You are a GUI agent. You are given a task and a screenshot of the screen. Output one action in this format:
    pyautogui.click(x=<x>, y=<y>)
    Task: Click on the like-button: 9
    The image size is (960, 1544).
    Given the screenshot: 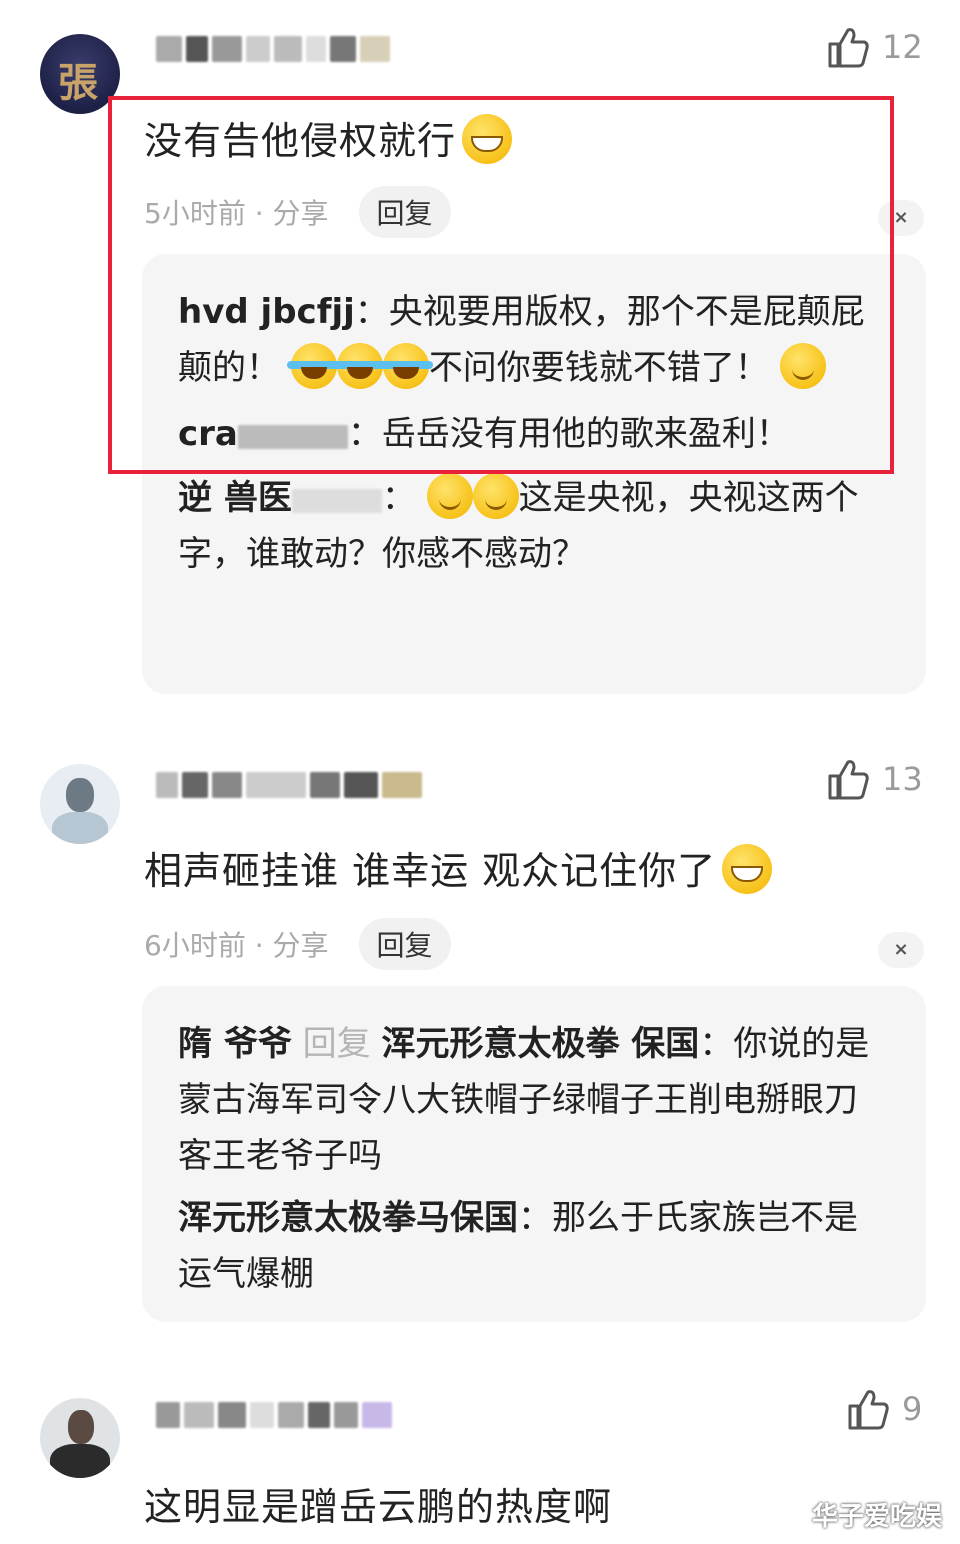 What is the action you would take?
    pyautogui.click(x=884, y=1409)
    